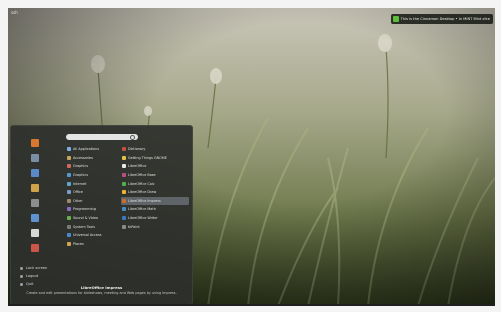 This screenshot has width=501, height=312. I want to click on category-item: Programming, so click(92, 209).